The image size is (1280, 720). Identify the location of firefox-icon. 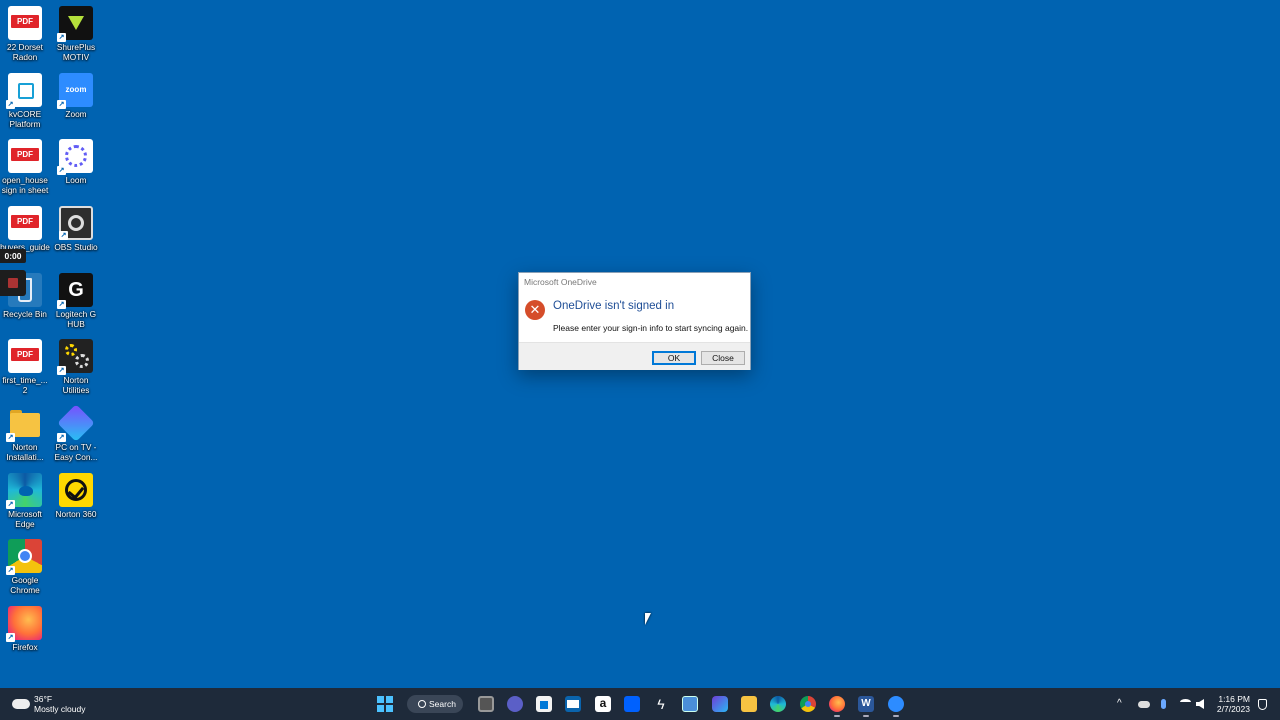
(837, 704).